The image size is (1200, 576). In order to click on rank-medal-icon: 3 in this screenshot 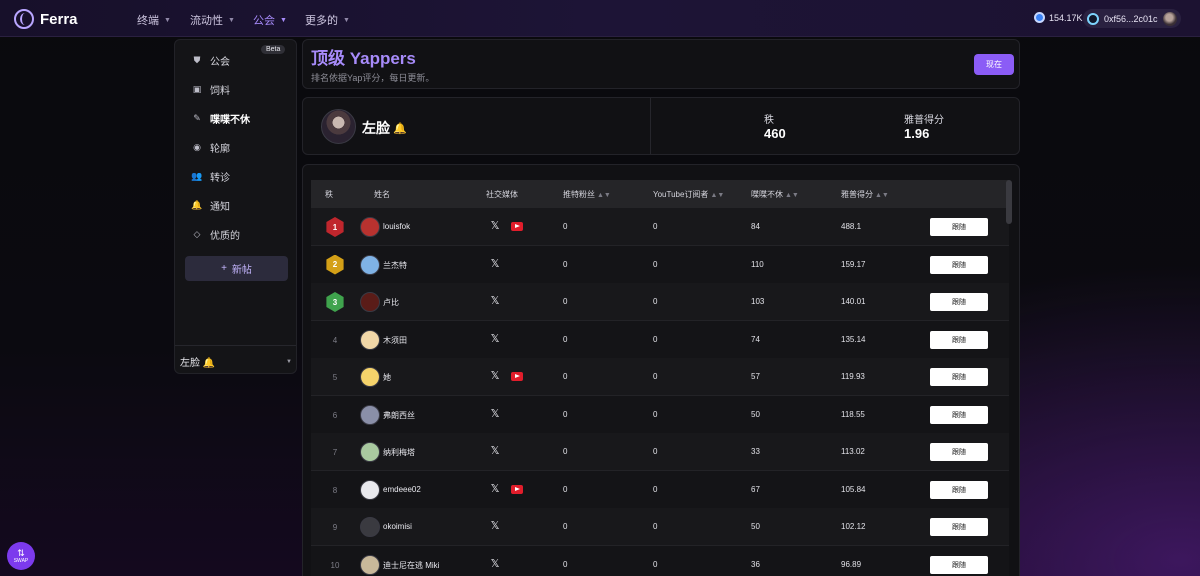, I will do `click(335, 302)`.